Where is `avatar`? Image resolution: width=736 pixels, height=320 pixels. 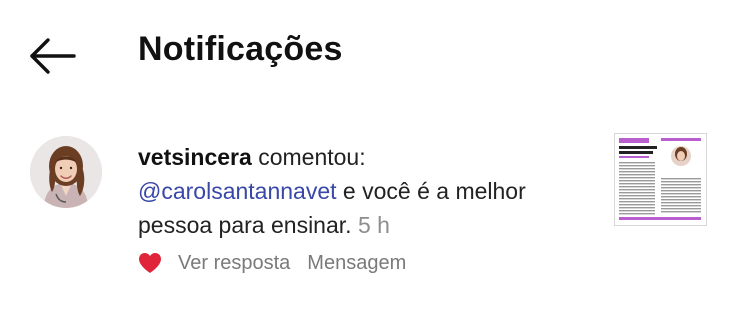
avatar is located at coordinates (66, 172).